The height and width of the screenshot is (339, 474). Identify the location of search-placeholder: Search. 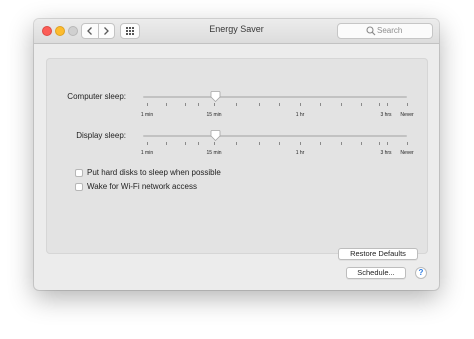
(390, 30).